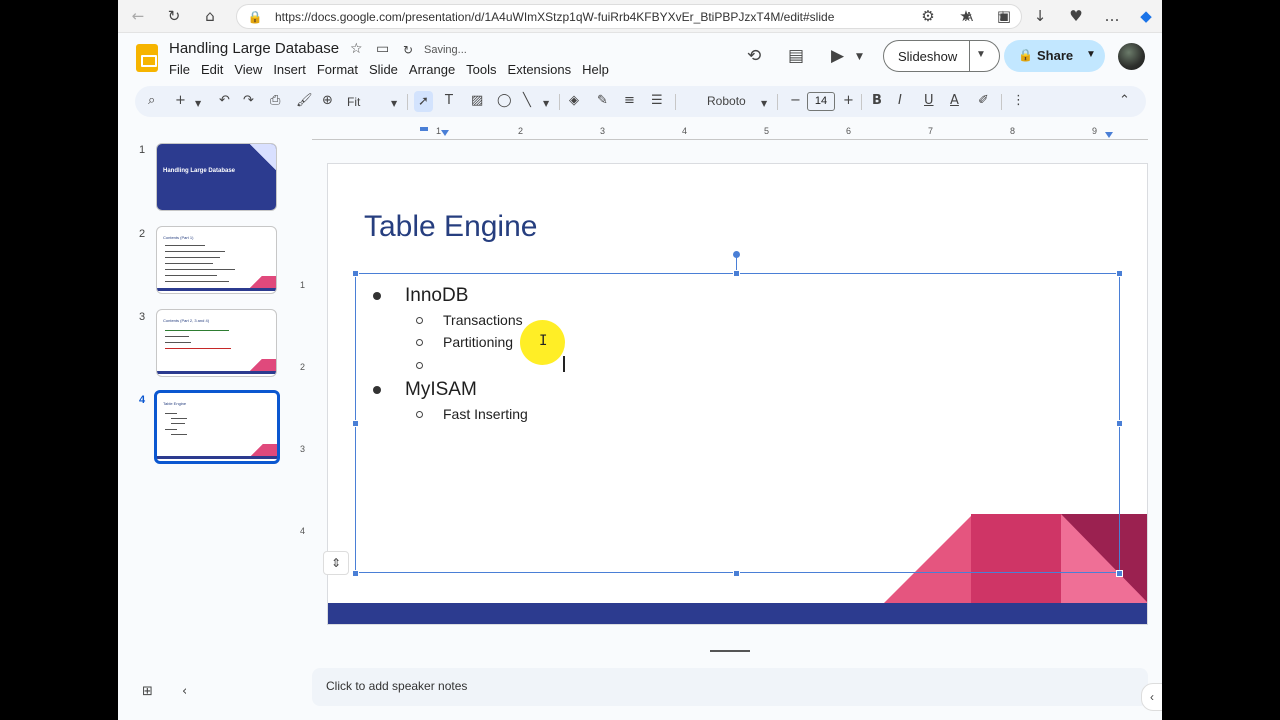 This screenshot has height=720, width=1280. What do you see at coordinates (151, 101) in the screenshot?
I see `search-menus-icon: ⌕` at bounding box center [151, 101].